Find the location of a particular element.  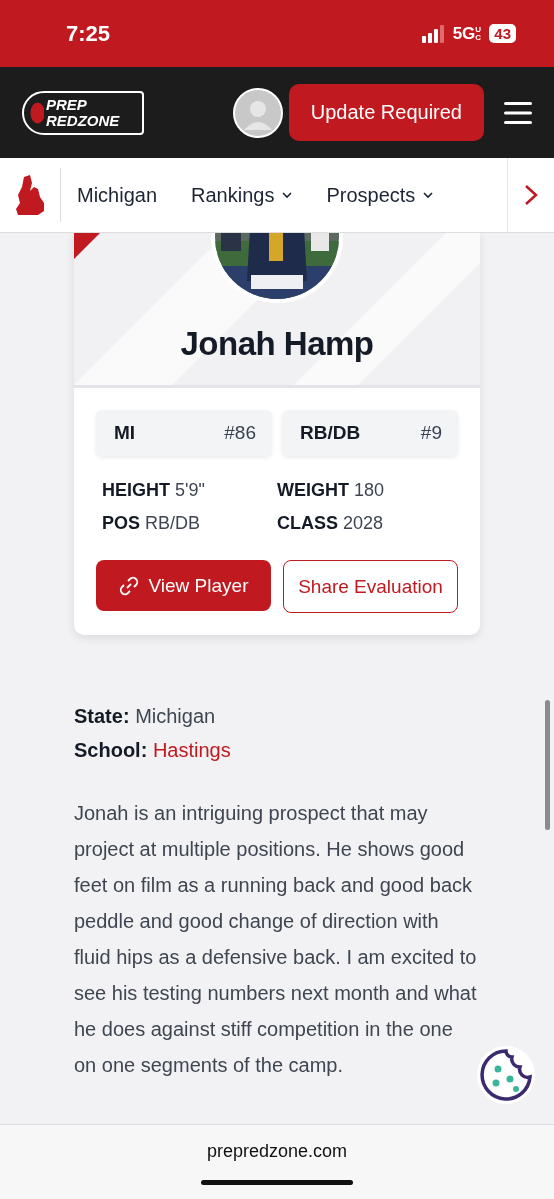

stat-text: POS RB/DB is located at coordinates (152, 523).